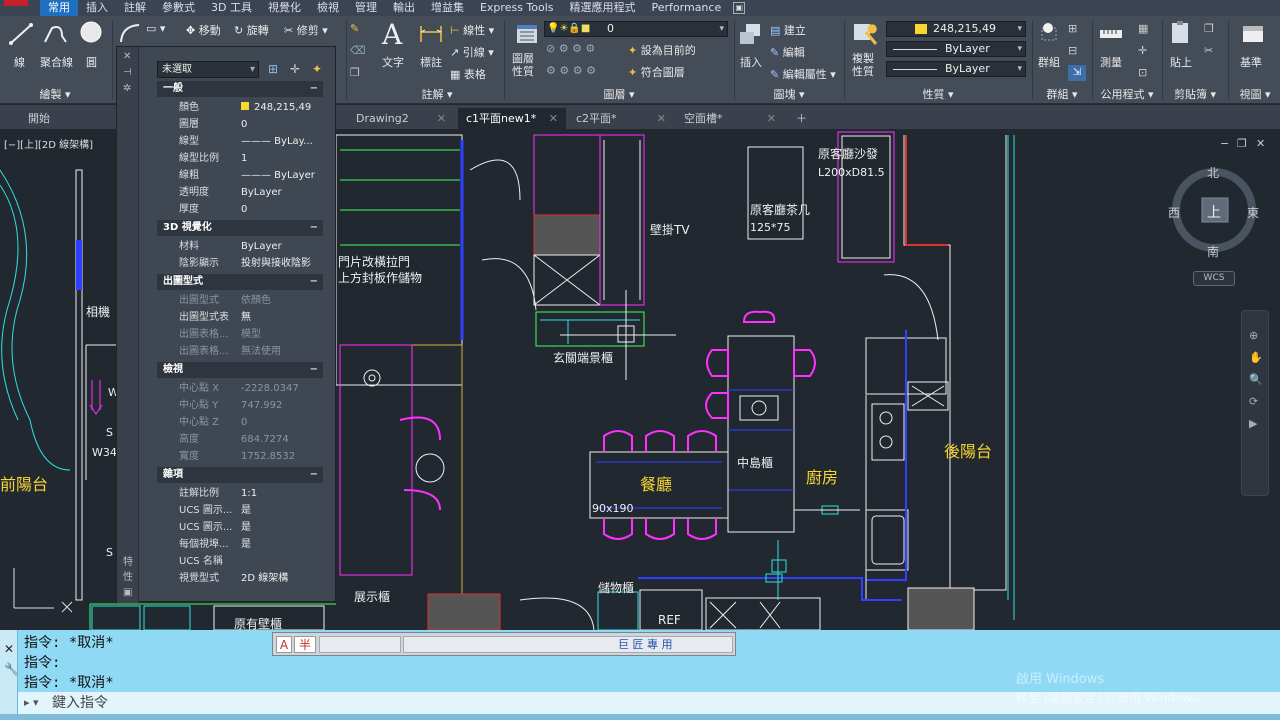 The width and height of the screenshot is (1280, 720). What do you see at coordinates (354, 28) in the screenshot?
I see `pencil-icon: ✎` at bounding box center [354, 28].